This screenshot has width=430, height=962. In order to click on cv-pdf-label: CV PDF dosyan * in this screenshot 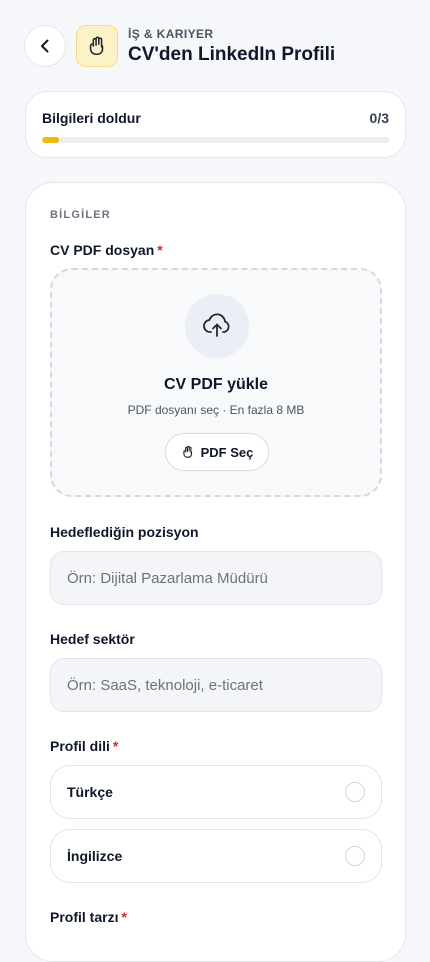, I will do `click(106, 250)`.